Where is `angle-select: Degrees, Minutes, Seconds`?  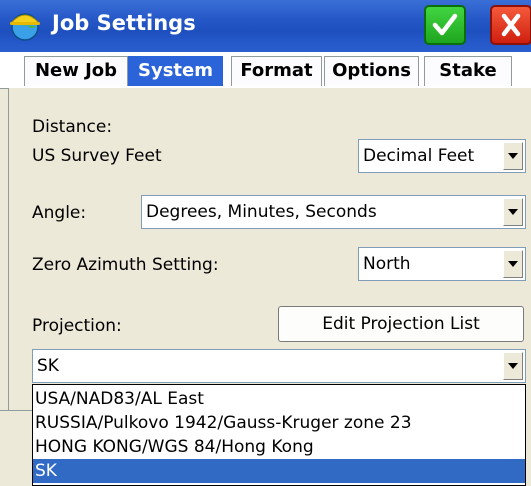 angle-select: Degrees, Minutes, Seconds is located at coordinates (333, 212).